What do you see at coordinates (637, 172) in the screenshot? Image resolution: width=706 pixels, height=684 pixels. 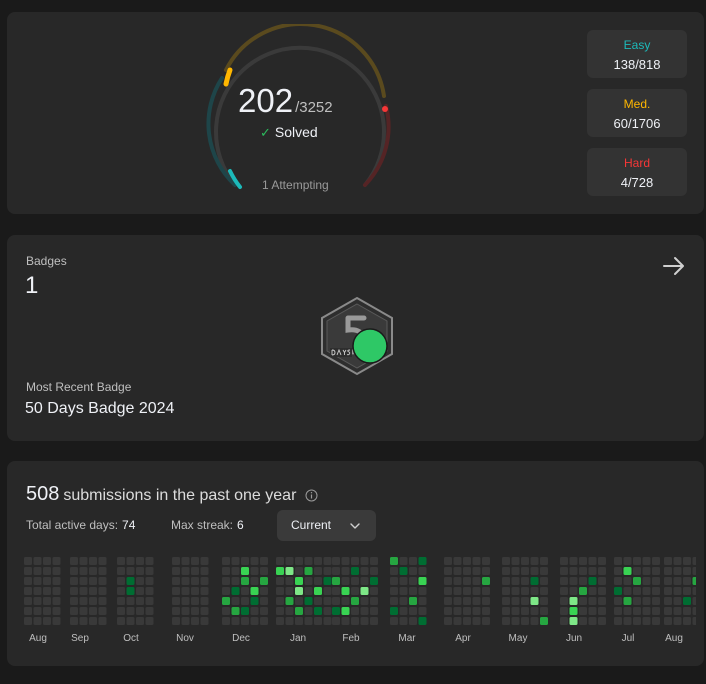 I see `difficulty-hard: Hard 4/728` at bounding box center [637, 172].